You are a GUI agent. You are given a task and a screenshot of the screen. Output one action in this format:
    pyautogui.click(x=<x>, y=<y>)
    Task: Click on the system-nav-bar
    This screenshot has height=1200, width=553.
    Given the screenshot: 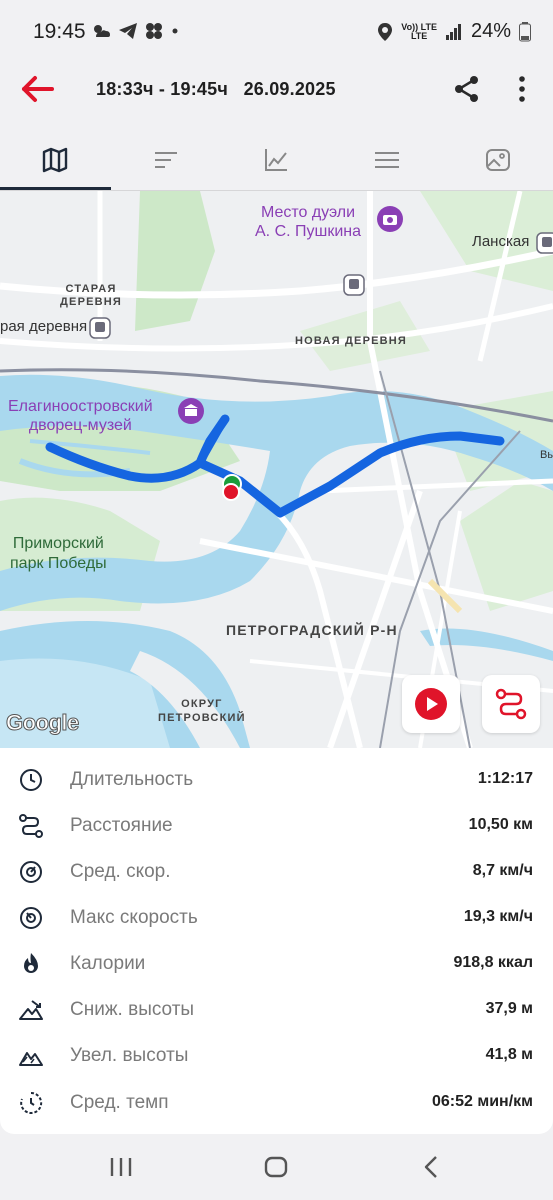 What is the action you would take?
    pyautogui.click(x=276, y=1167)
    